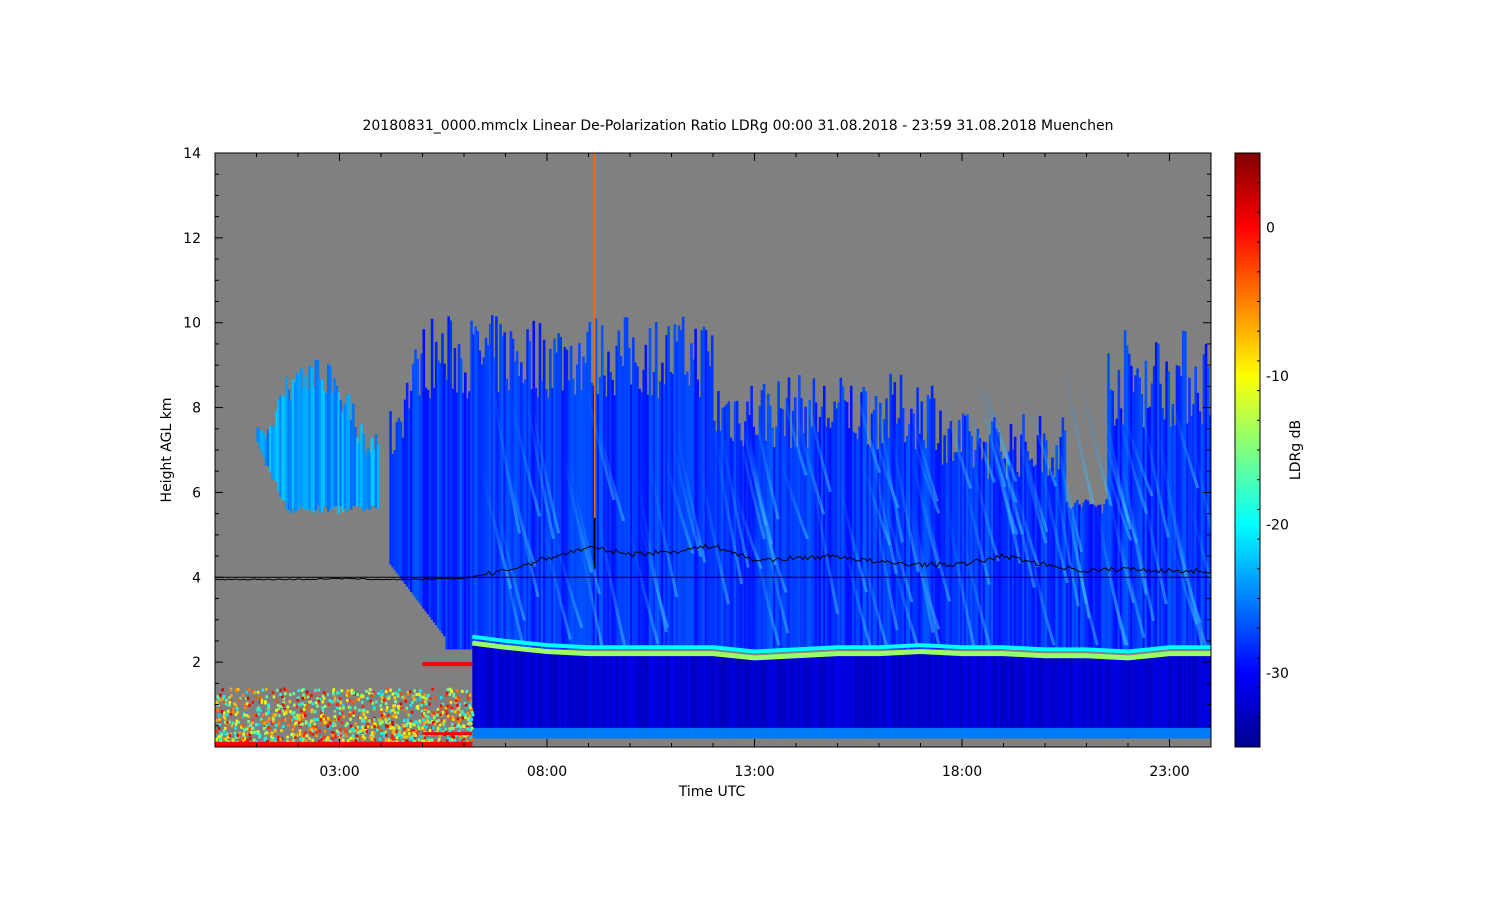  I want to click on y-tick-label: 14, so click(192, 154).